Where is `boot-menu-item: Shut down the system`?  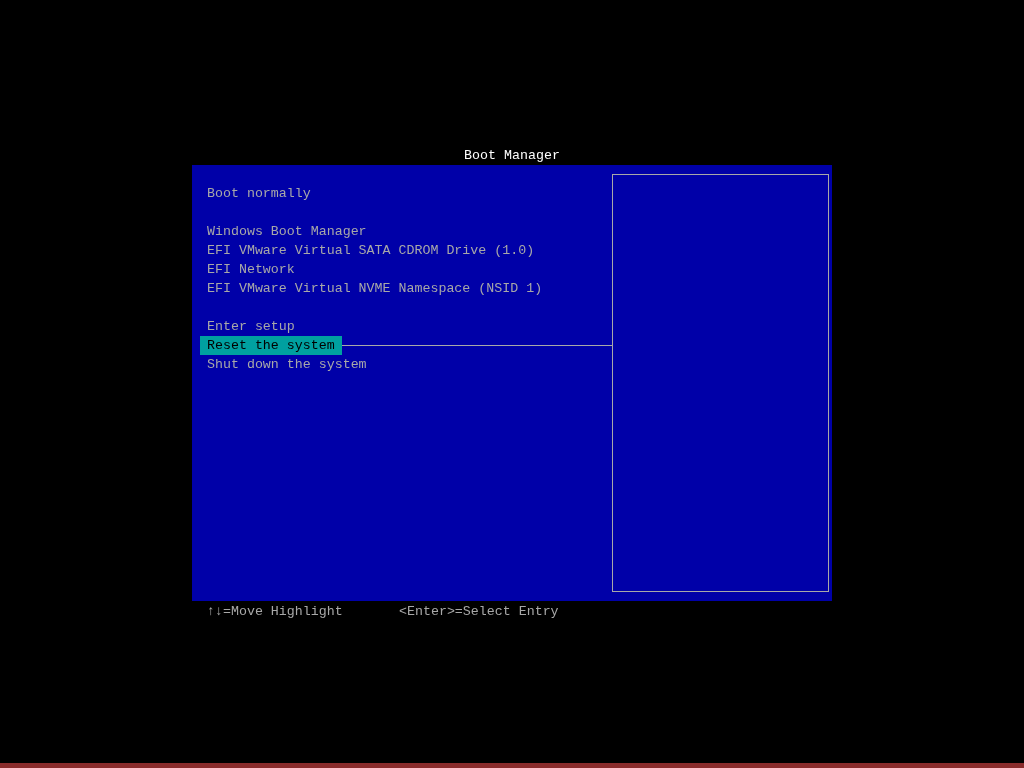 boot-menu-item: Shut down the system is located at coordinates (287, 364).